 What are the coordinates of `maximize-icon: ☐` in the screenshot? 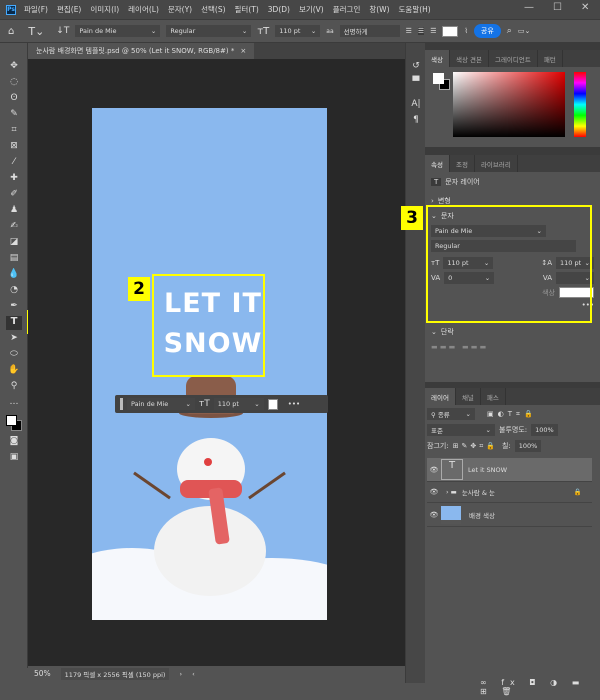 It's located at (557, 7).